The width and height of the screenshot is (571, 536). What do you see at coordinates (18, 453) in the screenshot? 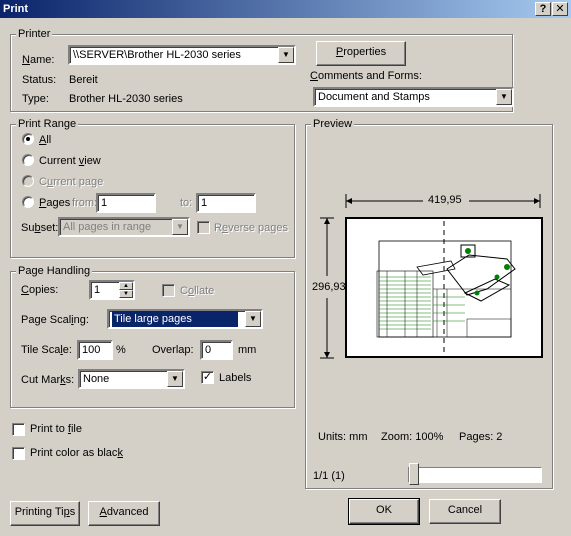
I see `print-color-black-checkbox` at bounding box center [18, 453].